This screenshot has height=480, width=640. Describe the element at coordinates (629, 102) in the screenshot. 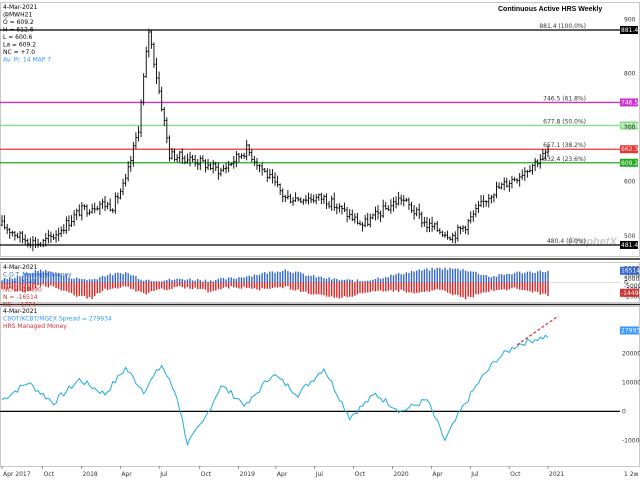

I see `svg-text: 746.5` at that location.